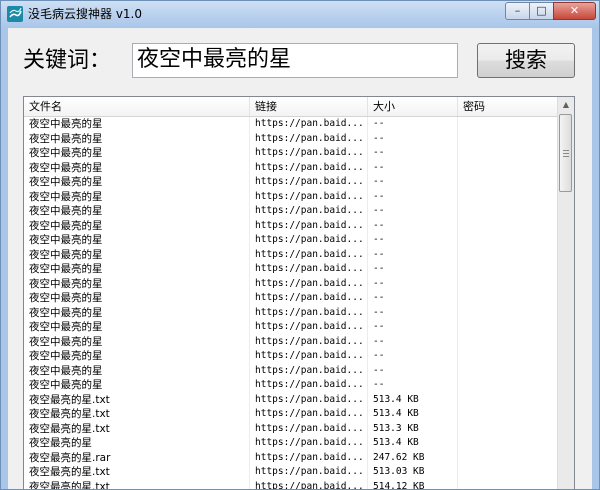  I want to click on title-bar: 没毛病云搜神器 v1.0 – □ ✕, so click(300, 14).